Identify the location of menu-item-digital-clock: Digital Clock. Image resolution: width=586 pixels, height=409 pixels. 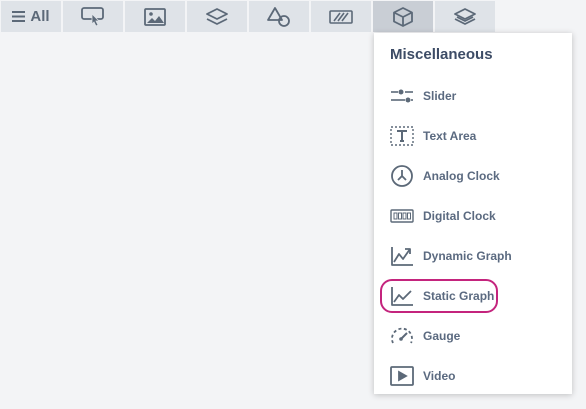
(473, 216).